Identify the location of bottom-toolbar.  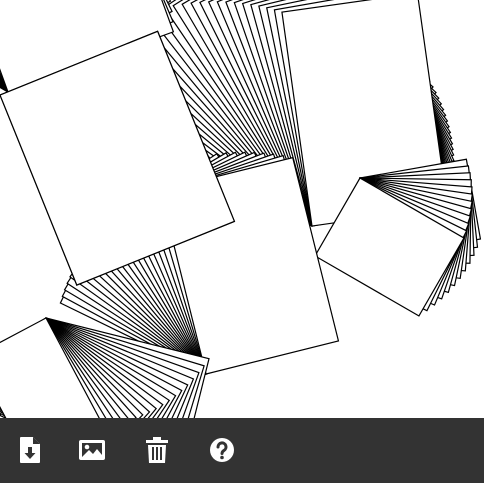
(242, 450).